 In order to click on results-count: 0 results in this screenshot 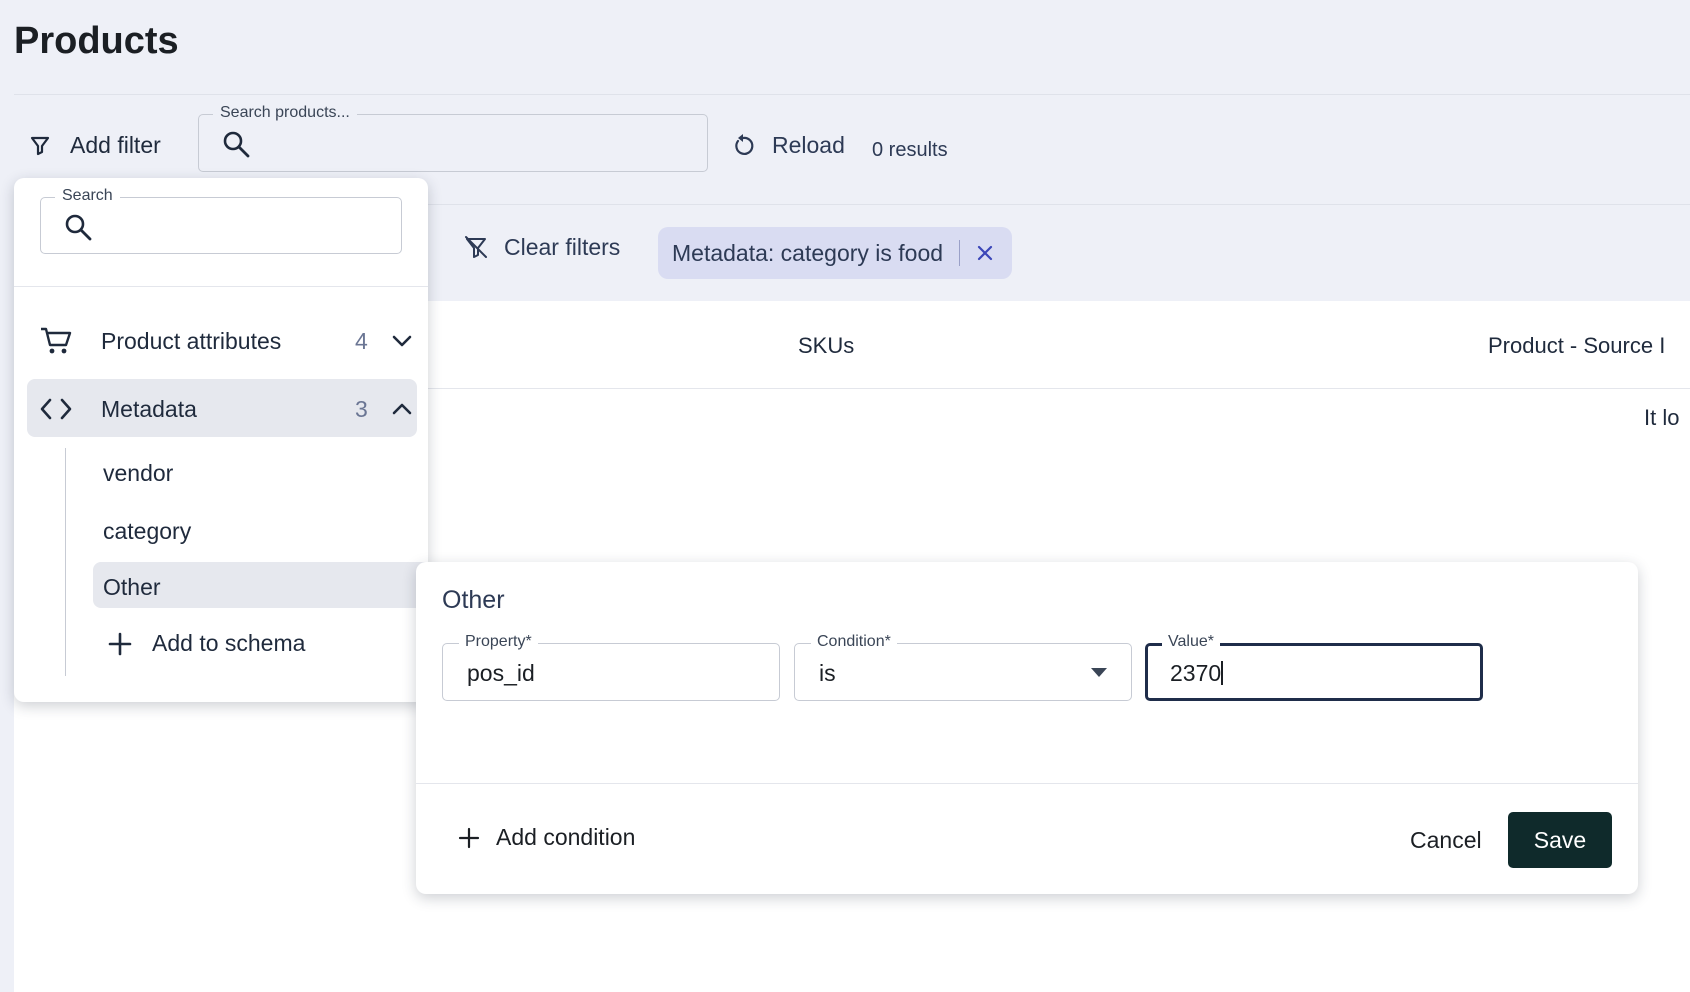, I will do `click(910, 150)`.